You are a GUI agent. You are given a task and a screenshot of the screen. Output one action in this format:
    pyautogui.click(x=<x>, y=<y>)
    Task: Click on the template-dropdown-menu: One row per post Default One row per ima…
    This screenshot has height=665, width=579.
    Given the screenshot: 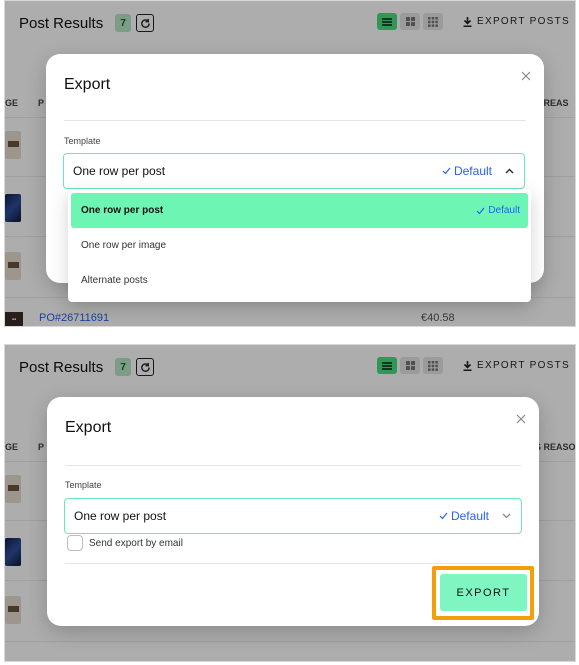 What is the action you would take?
    pyautogui.click(x=299, y=245)
    